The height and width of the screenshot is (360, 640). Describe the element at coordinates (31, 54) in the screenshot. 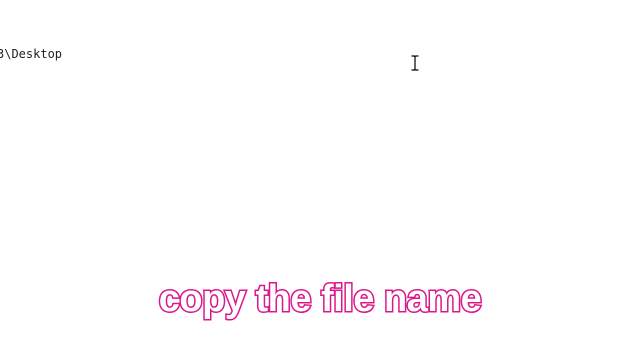

I see `terminal-path-line: 3\Desktop` at that location.